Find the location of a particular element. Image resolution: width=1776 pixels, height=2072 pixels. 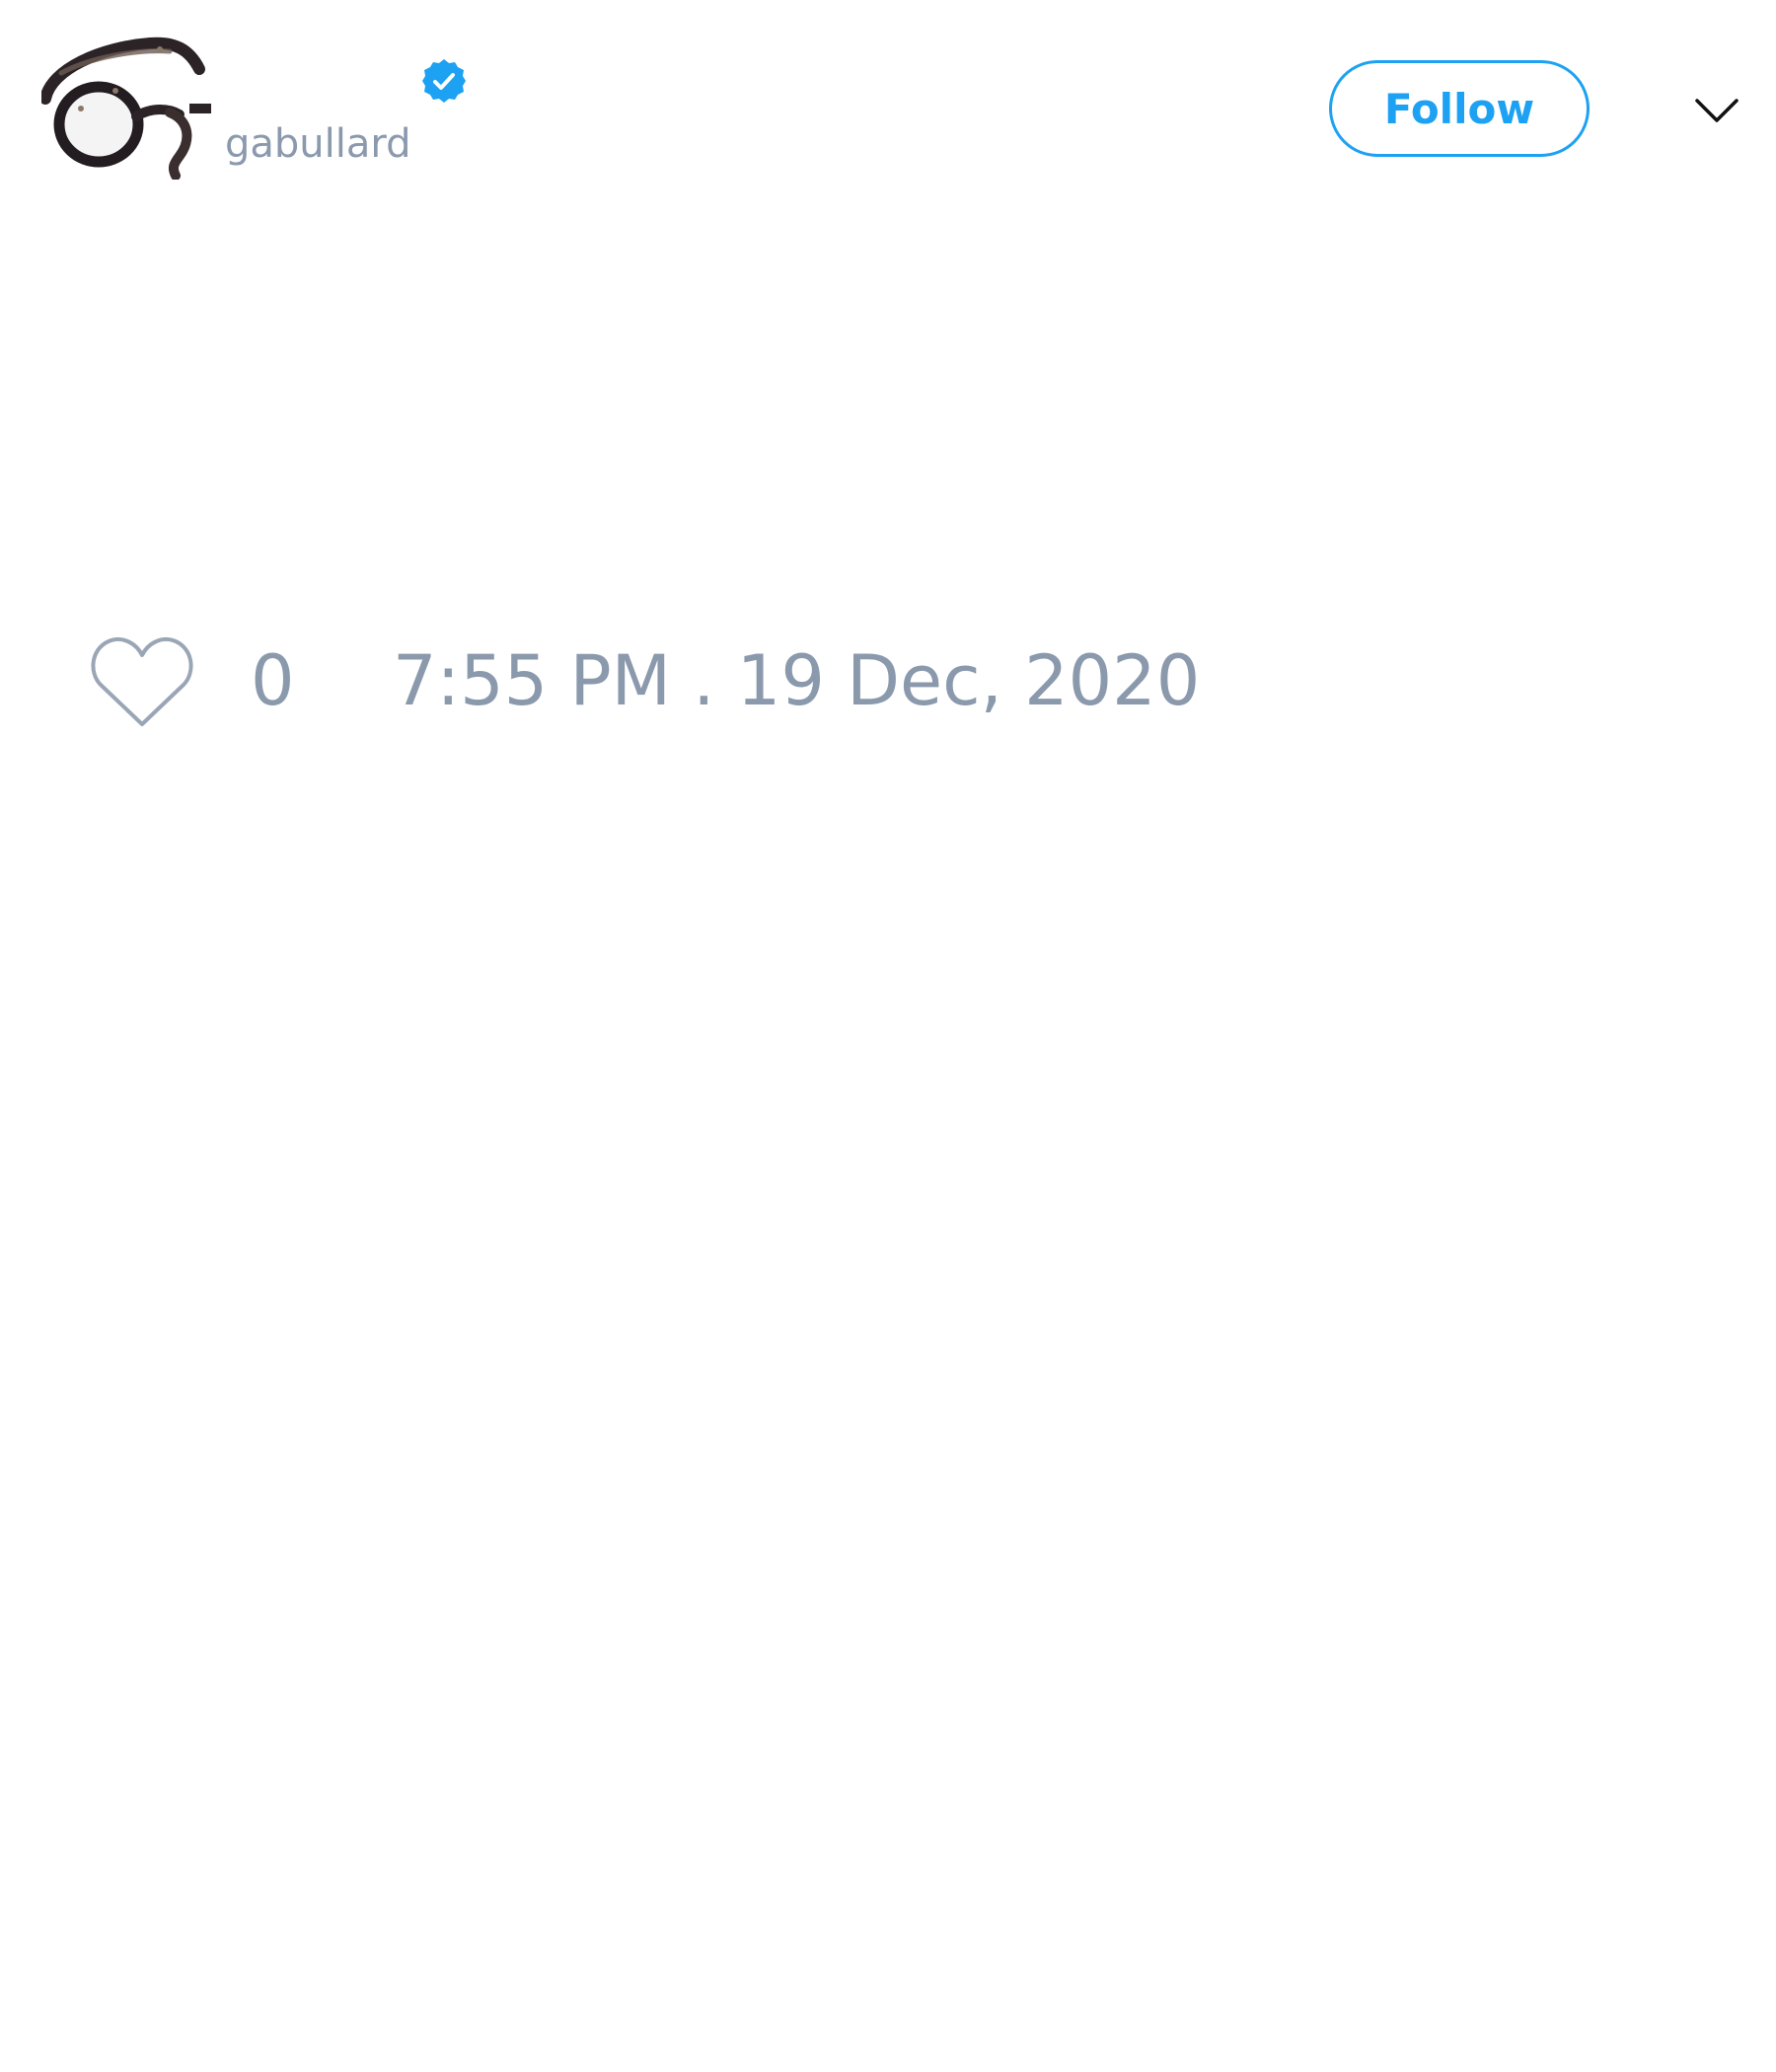

glasses-avatar-image is located at coordinates (125, 109).